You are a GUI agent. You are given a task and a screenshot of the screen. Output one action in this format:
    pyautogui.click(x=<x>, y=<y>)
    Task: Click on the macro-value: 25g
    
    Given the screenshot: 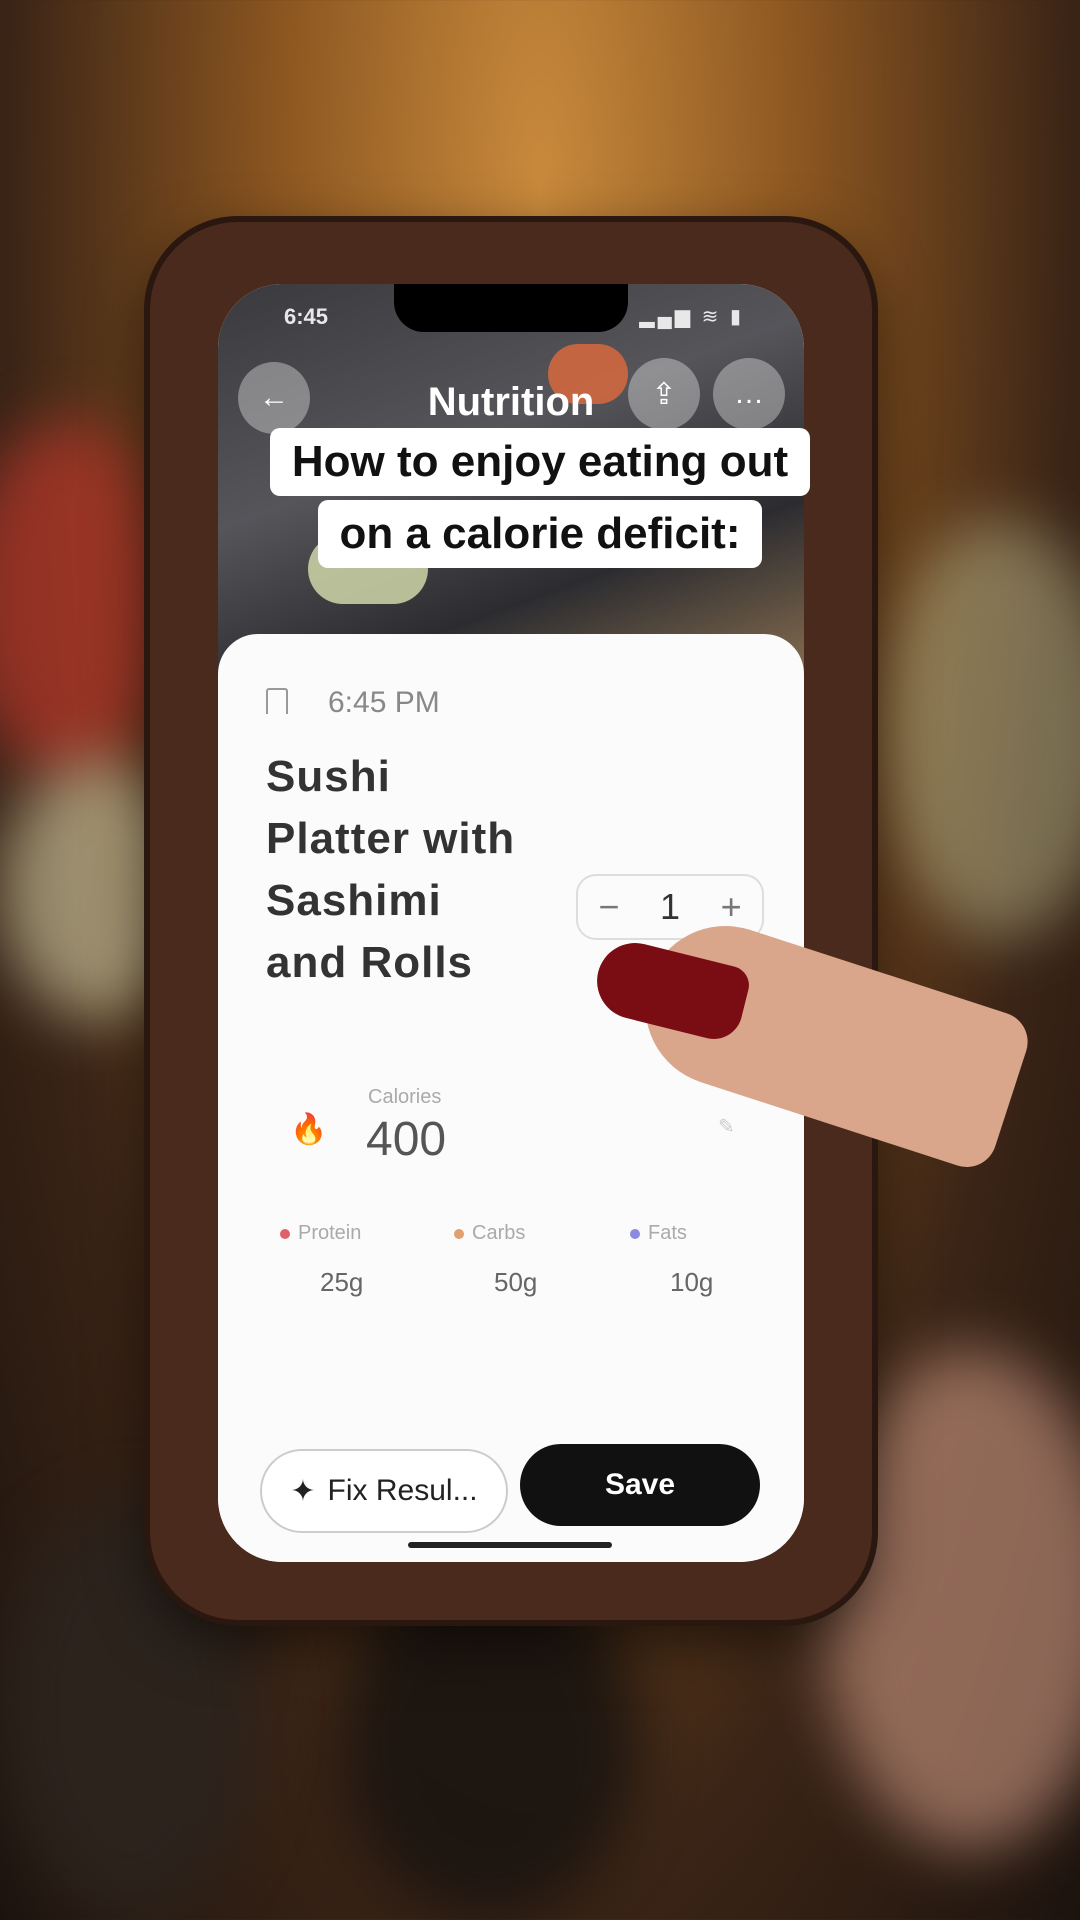 What is the action you would take?
    pyautogui.click(x=342, y=1282)
    